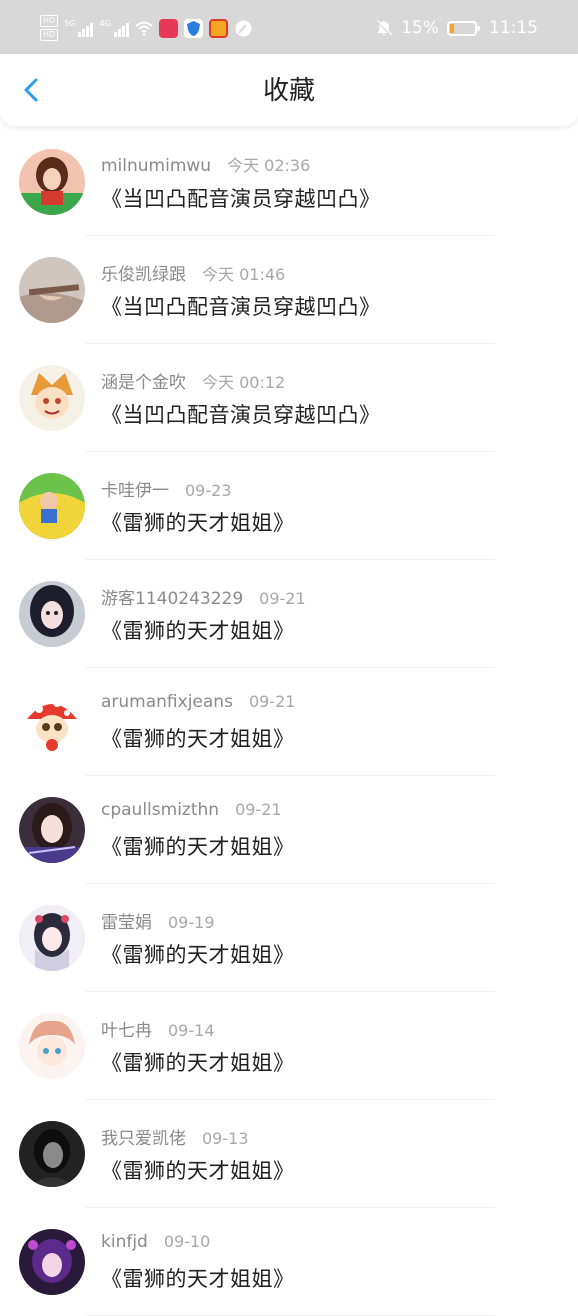 The image size is (578, 1316). I want to click on page-title: 收藏, so click(288, 91).